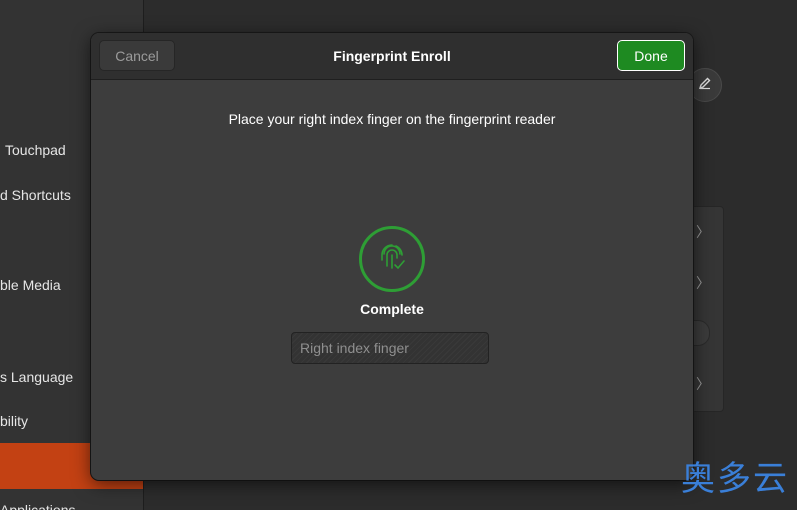 Image resolution: width=797 pixels, height=510 pixels. What do you see at coordinates (30, 285) in the screenshot?
I see `sidebar-item-label: ble Media` at bounding box center [30, 285].